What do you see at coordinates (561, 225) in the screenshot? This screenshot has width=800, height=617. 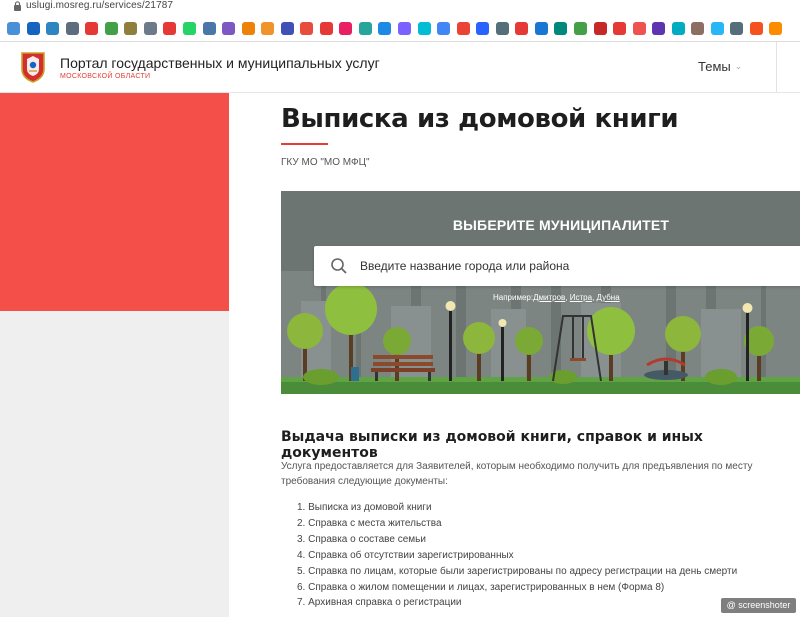 I see `municipality-heading: ВЫБЕРИТЕ МУНИЦИПАЛИТЕТ` at bounding box center [561, 225].